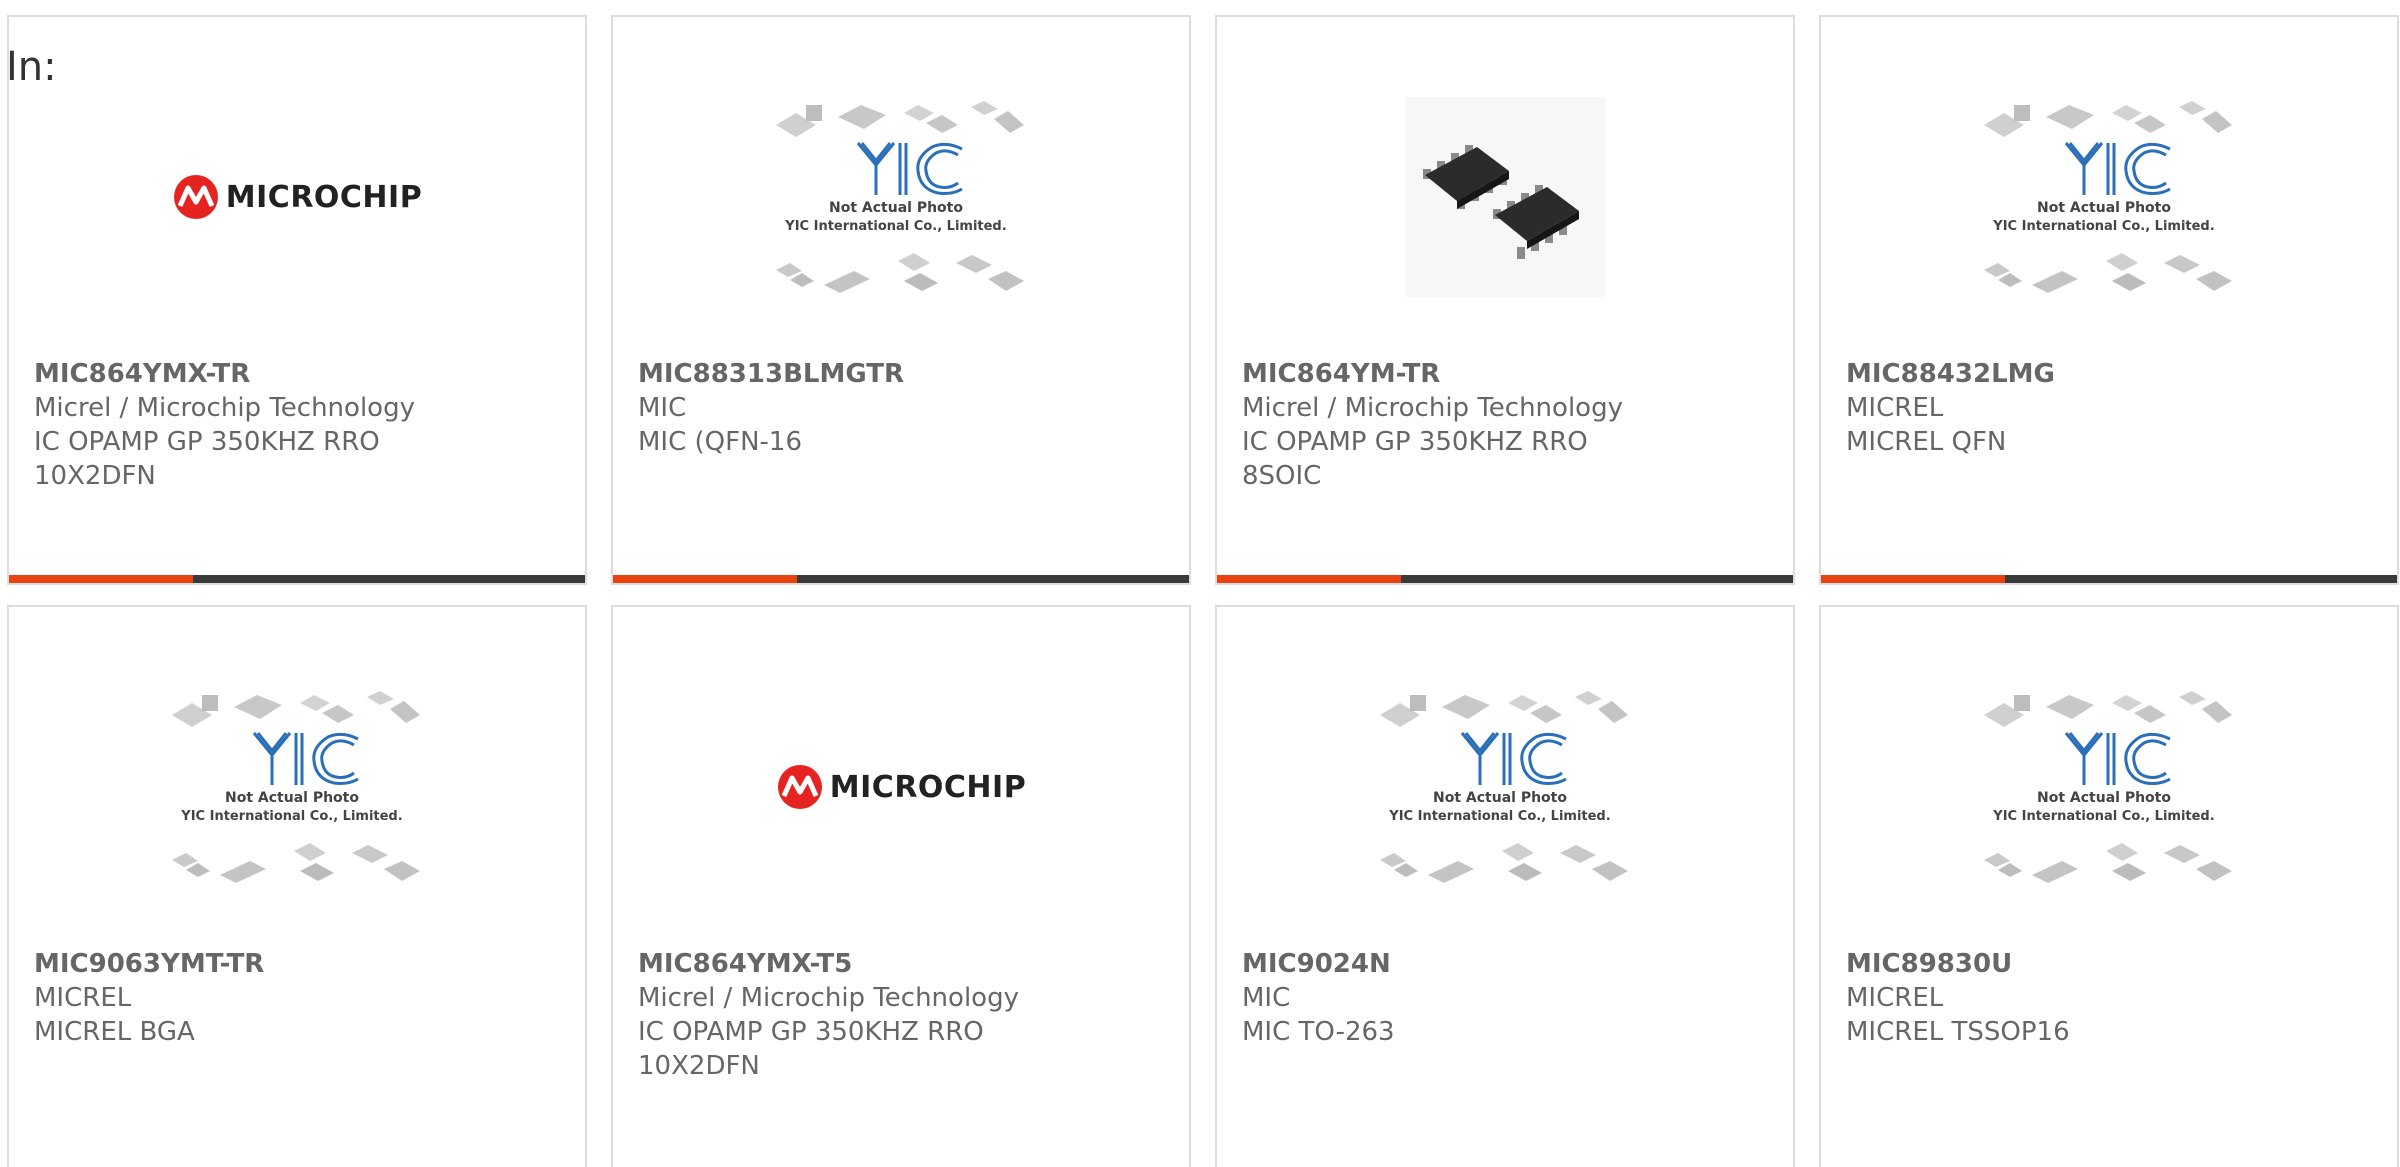 This screenshot has width=2400, height=1167. What do you see at coordinates (1926, 442) in the screenshot?
I see `description: MICREL QFN` at bounding box center [1926, 442].